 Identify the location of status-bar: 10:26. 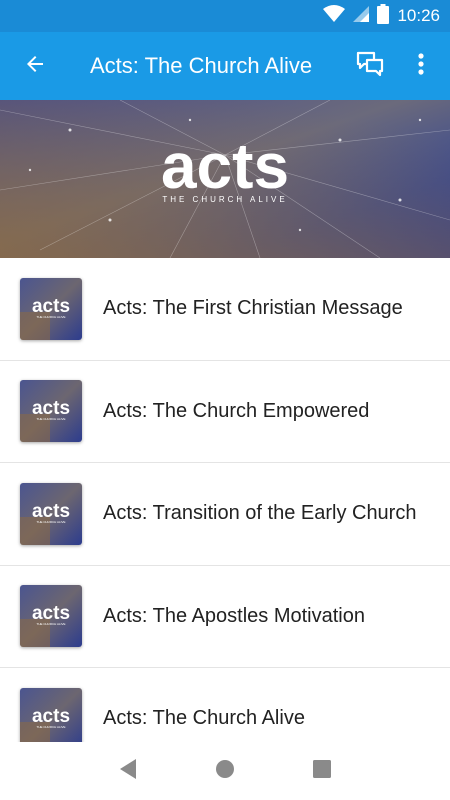
(225, 16).